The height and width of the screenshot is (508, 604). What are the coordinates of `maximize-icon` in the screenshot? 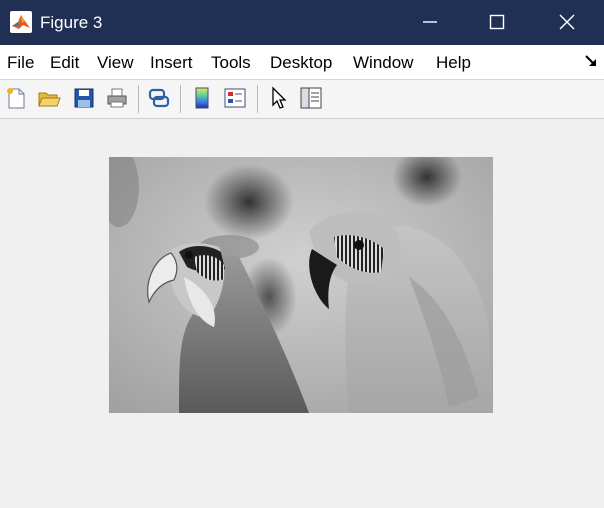 It's located at (497, 22).